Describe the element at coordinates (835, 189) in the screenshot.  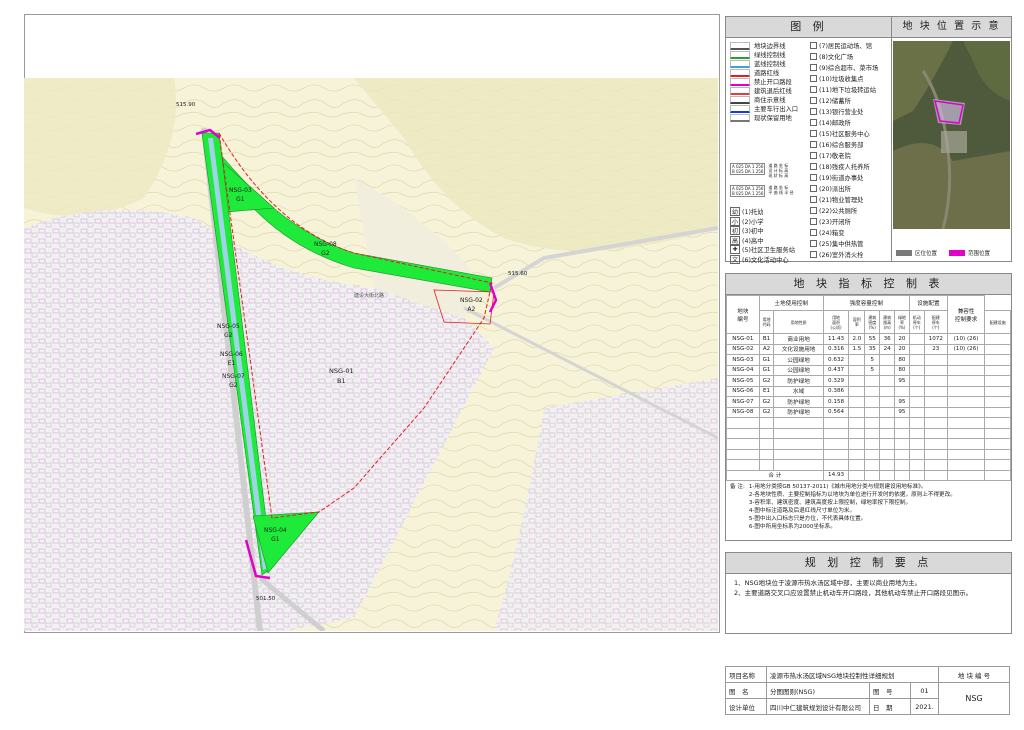
I see `facility-label: (20)派出所` at that location.